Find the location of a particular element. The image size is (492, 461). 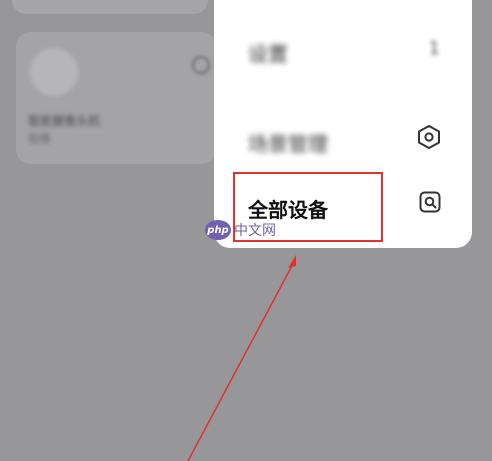

scan-device-icon is located at coordinates (430, 202).